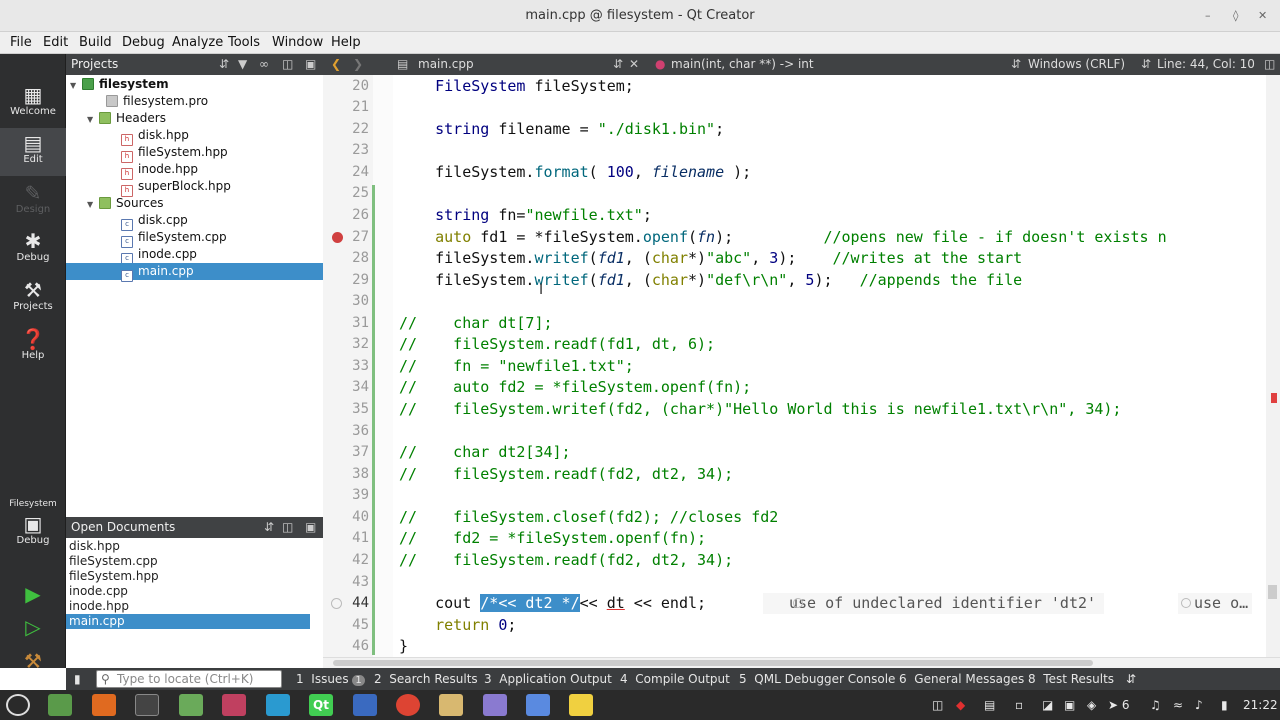  I want to click on tree-item-file: h inode.hpp, so click(159, 170).